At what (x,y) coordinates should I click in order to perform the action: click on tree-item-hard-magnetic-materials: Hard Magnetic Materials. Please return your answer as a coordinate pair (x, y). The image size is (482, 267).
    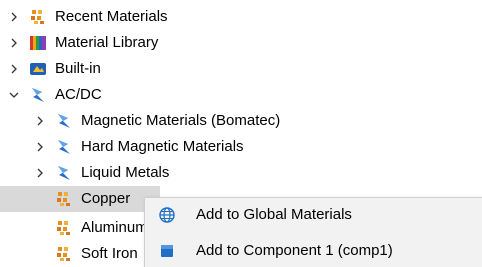
    Looking at the image, I should click on (122, 147).